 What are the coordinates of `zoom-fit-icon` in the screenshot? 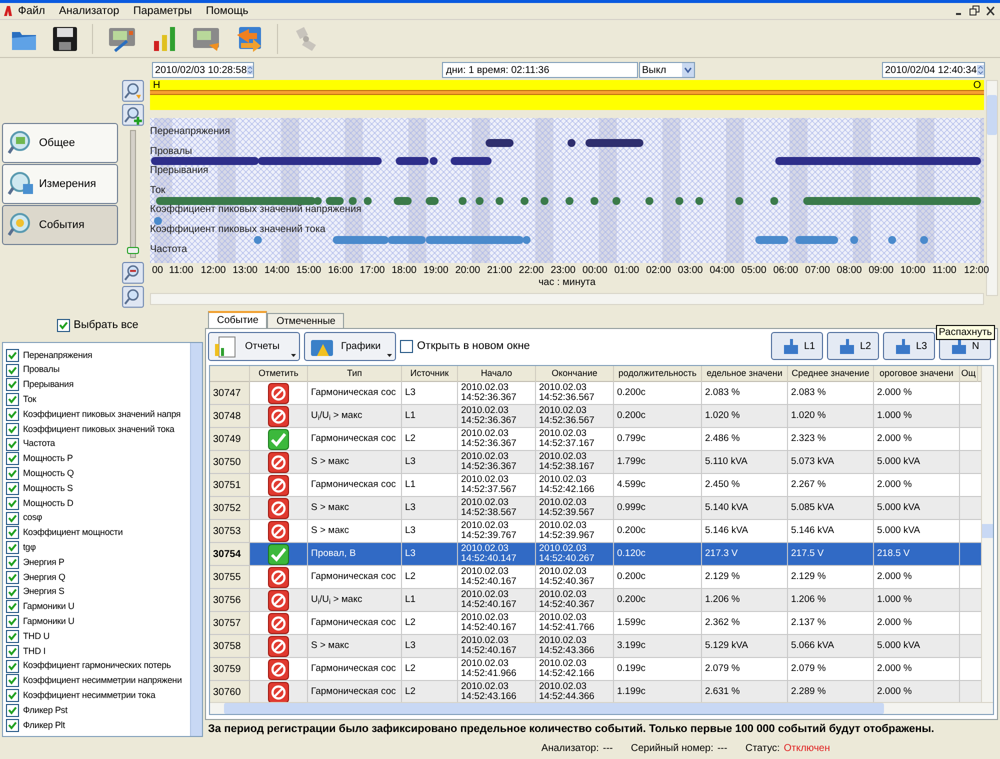 It's located at (133, 91).